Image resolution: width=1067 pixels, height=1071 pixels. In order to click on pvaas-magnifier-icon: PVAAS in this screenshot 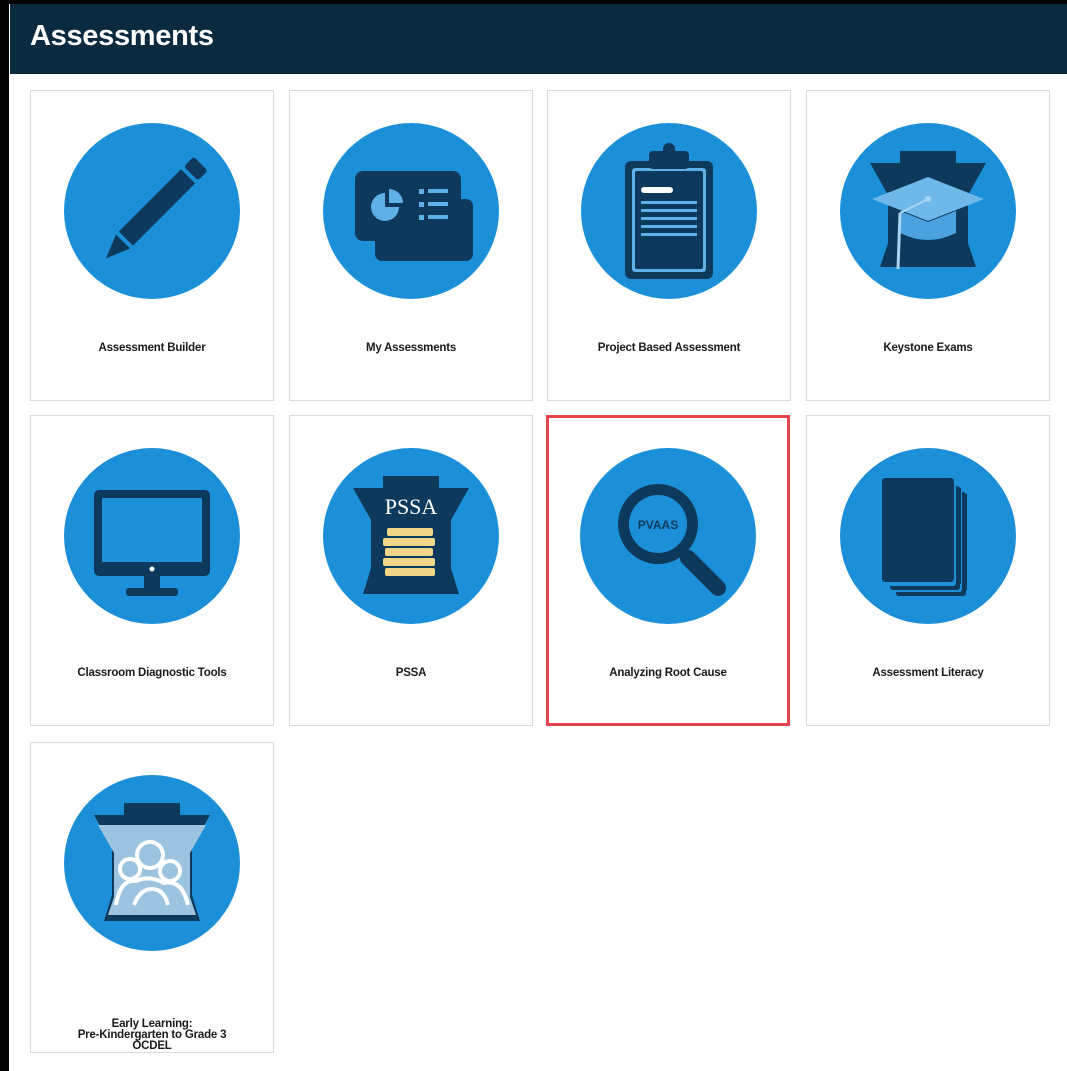, I will do `click(668, 536)`.